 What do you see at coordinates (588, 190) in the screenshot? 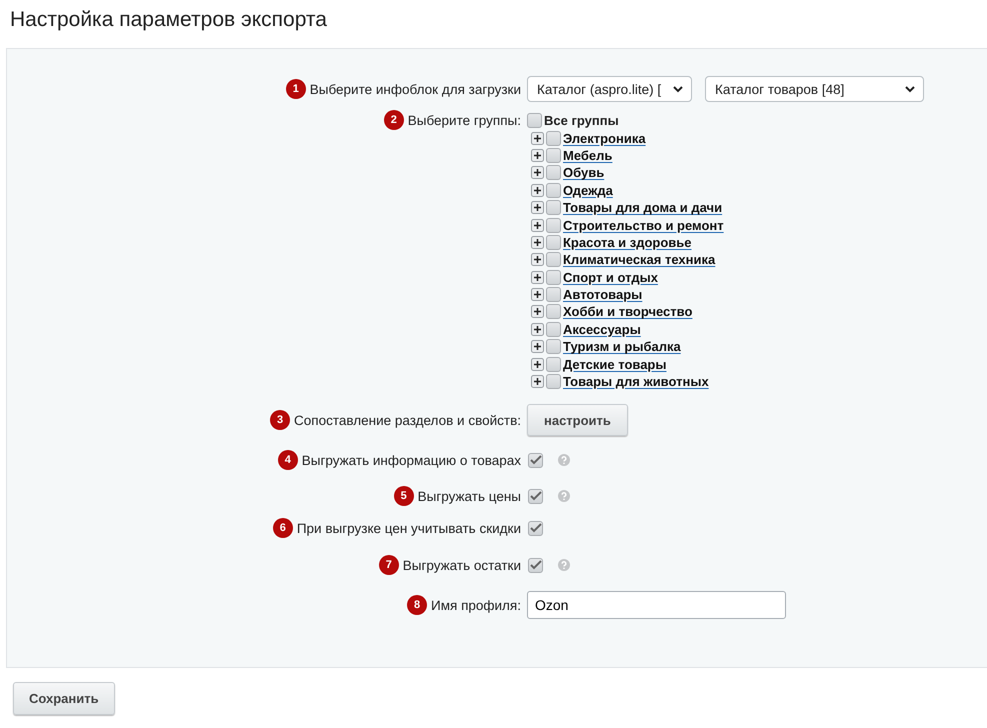
I see `group-link: Одежда` at bounding box center [588, 190].